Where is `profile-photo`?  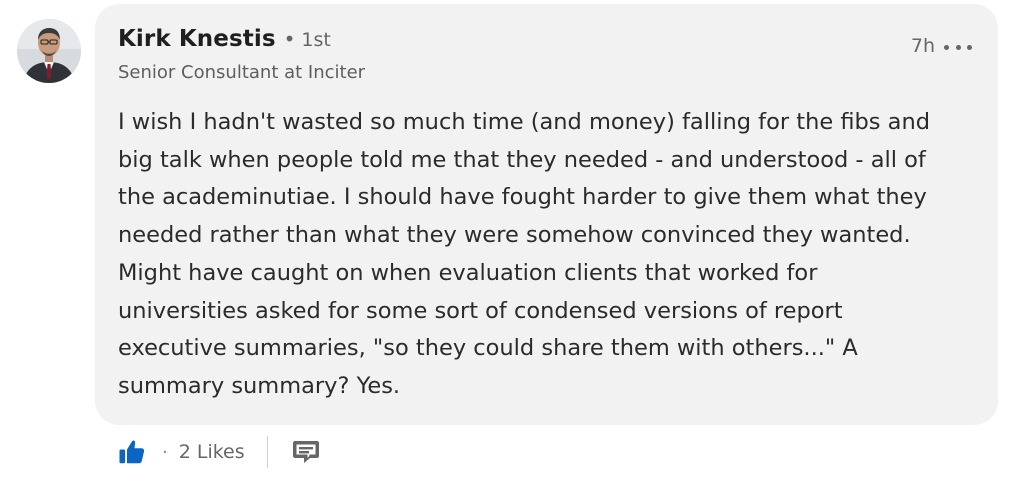
profile-photo is located at coordinates (49, 51).